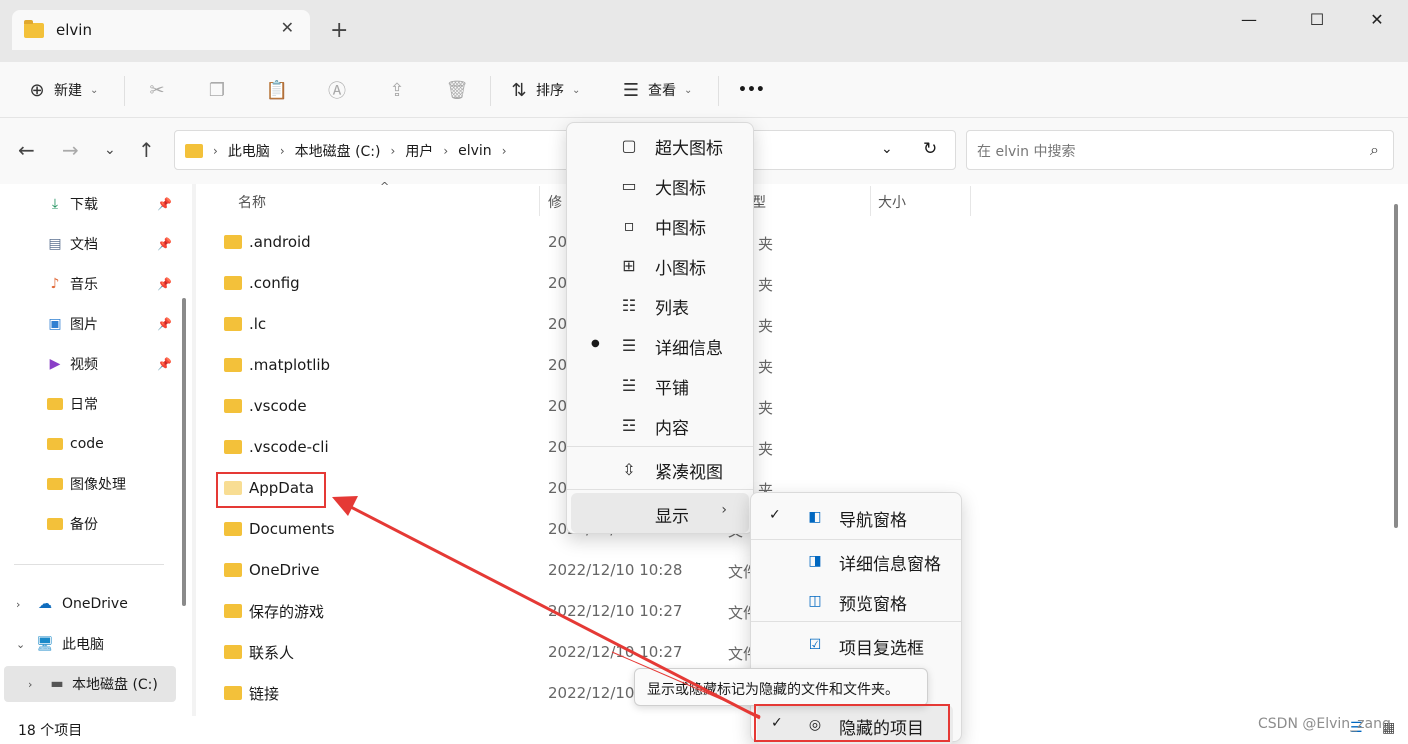  What do you see at coordinates (1324, 724) in the screenshot?
I see `watermark: CSDN @Elvin_zang` at bounding box center [1324, 724].